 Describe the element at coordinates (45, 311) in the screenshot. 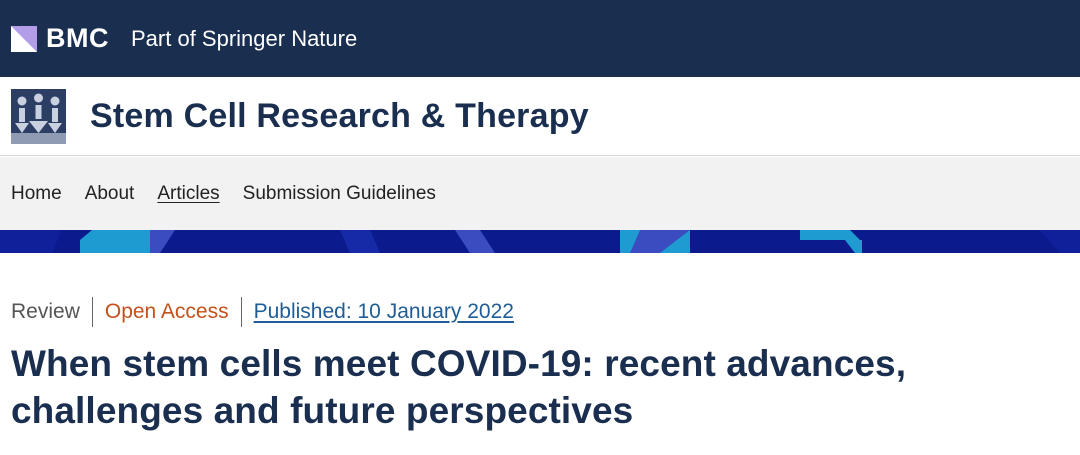

I see `article-type: Review` at that location.